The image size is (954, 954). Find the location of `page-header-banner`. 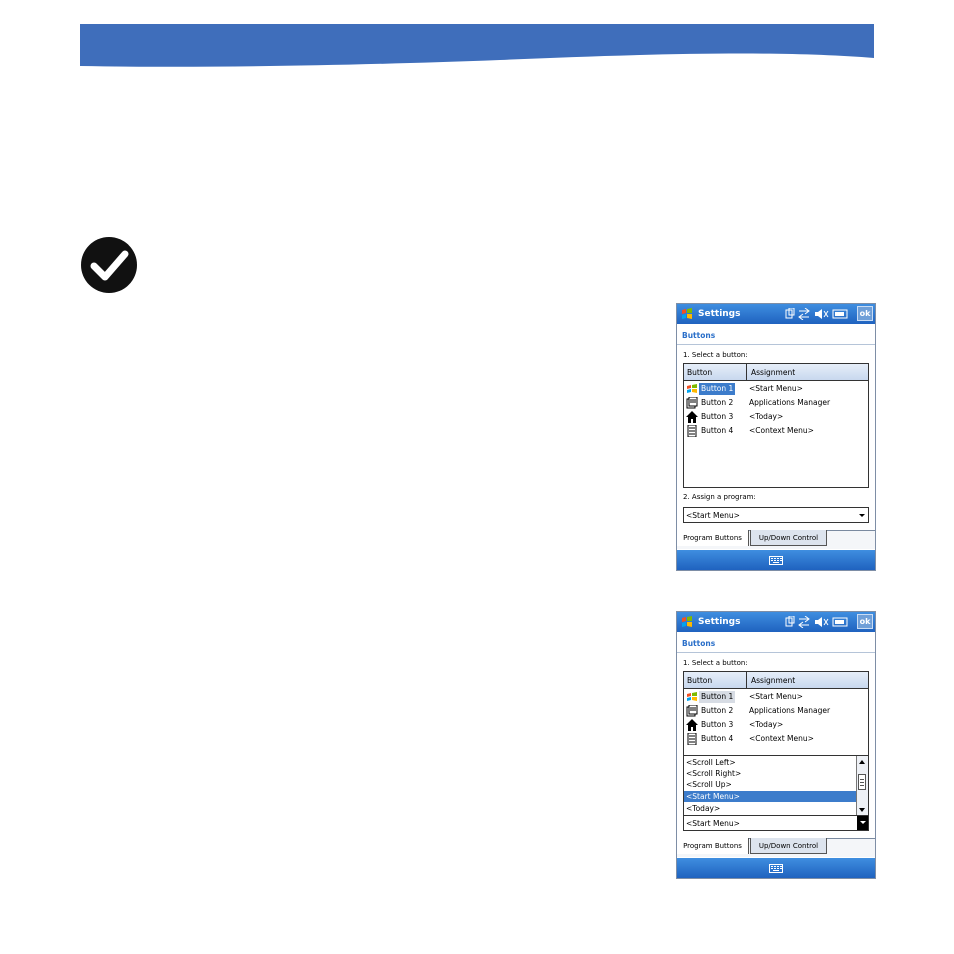

page-header-banner is located at coordinates (477, 45).